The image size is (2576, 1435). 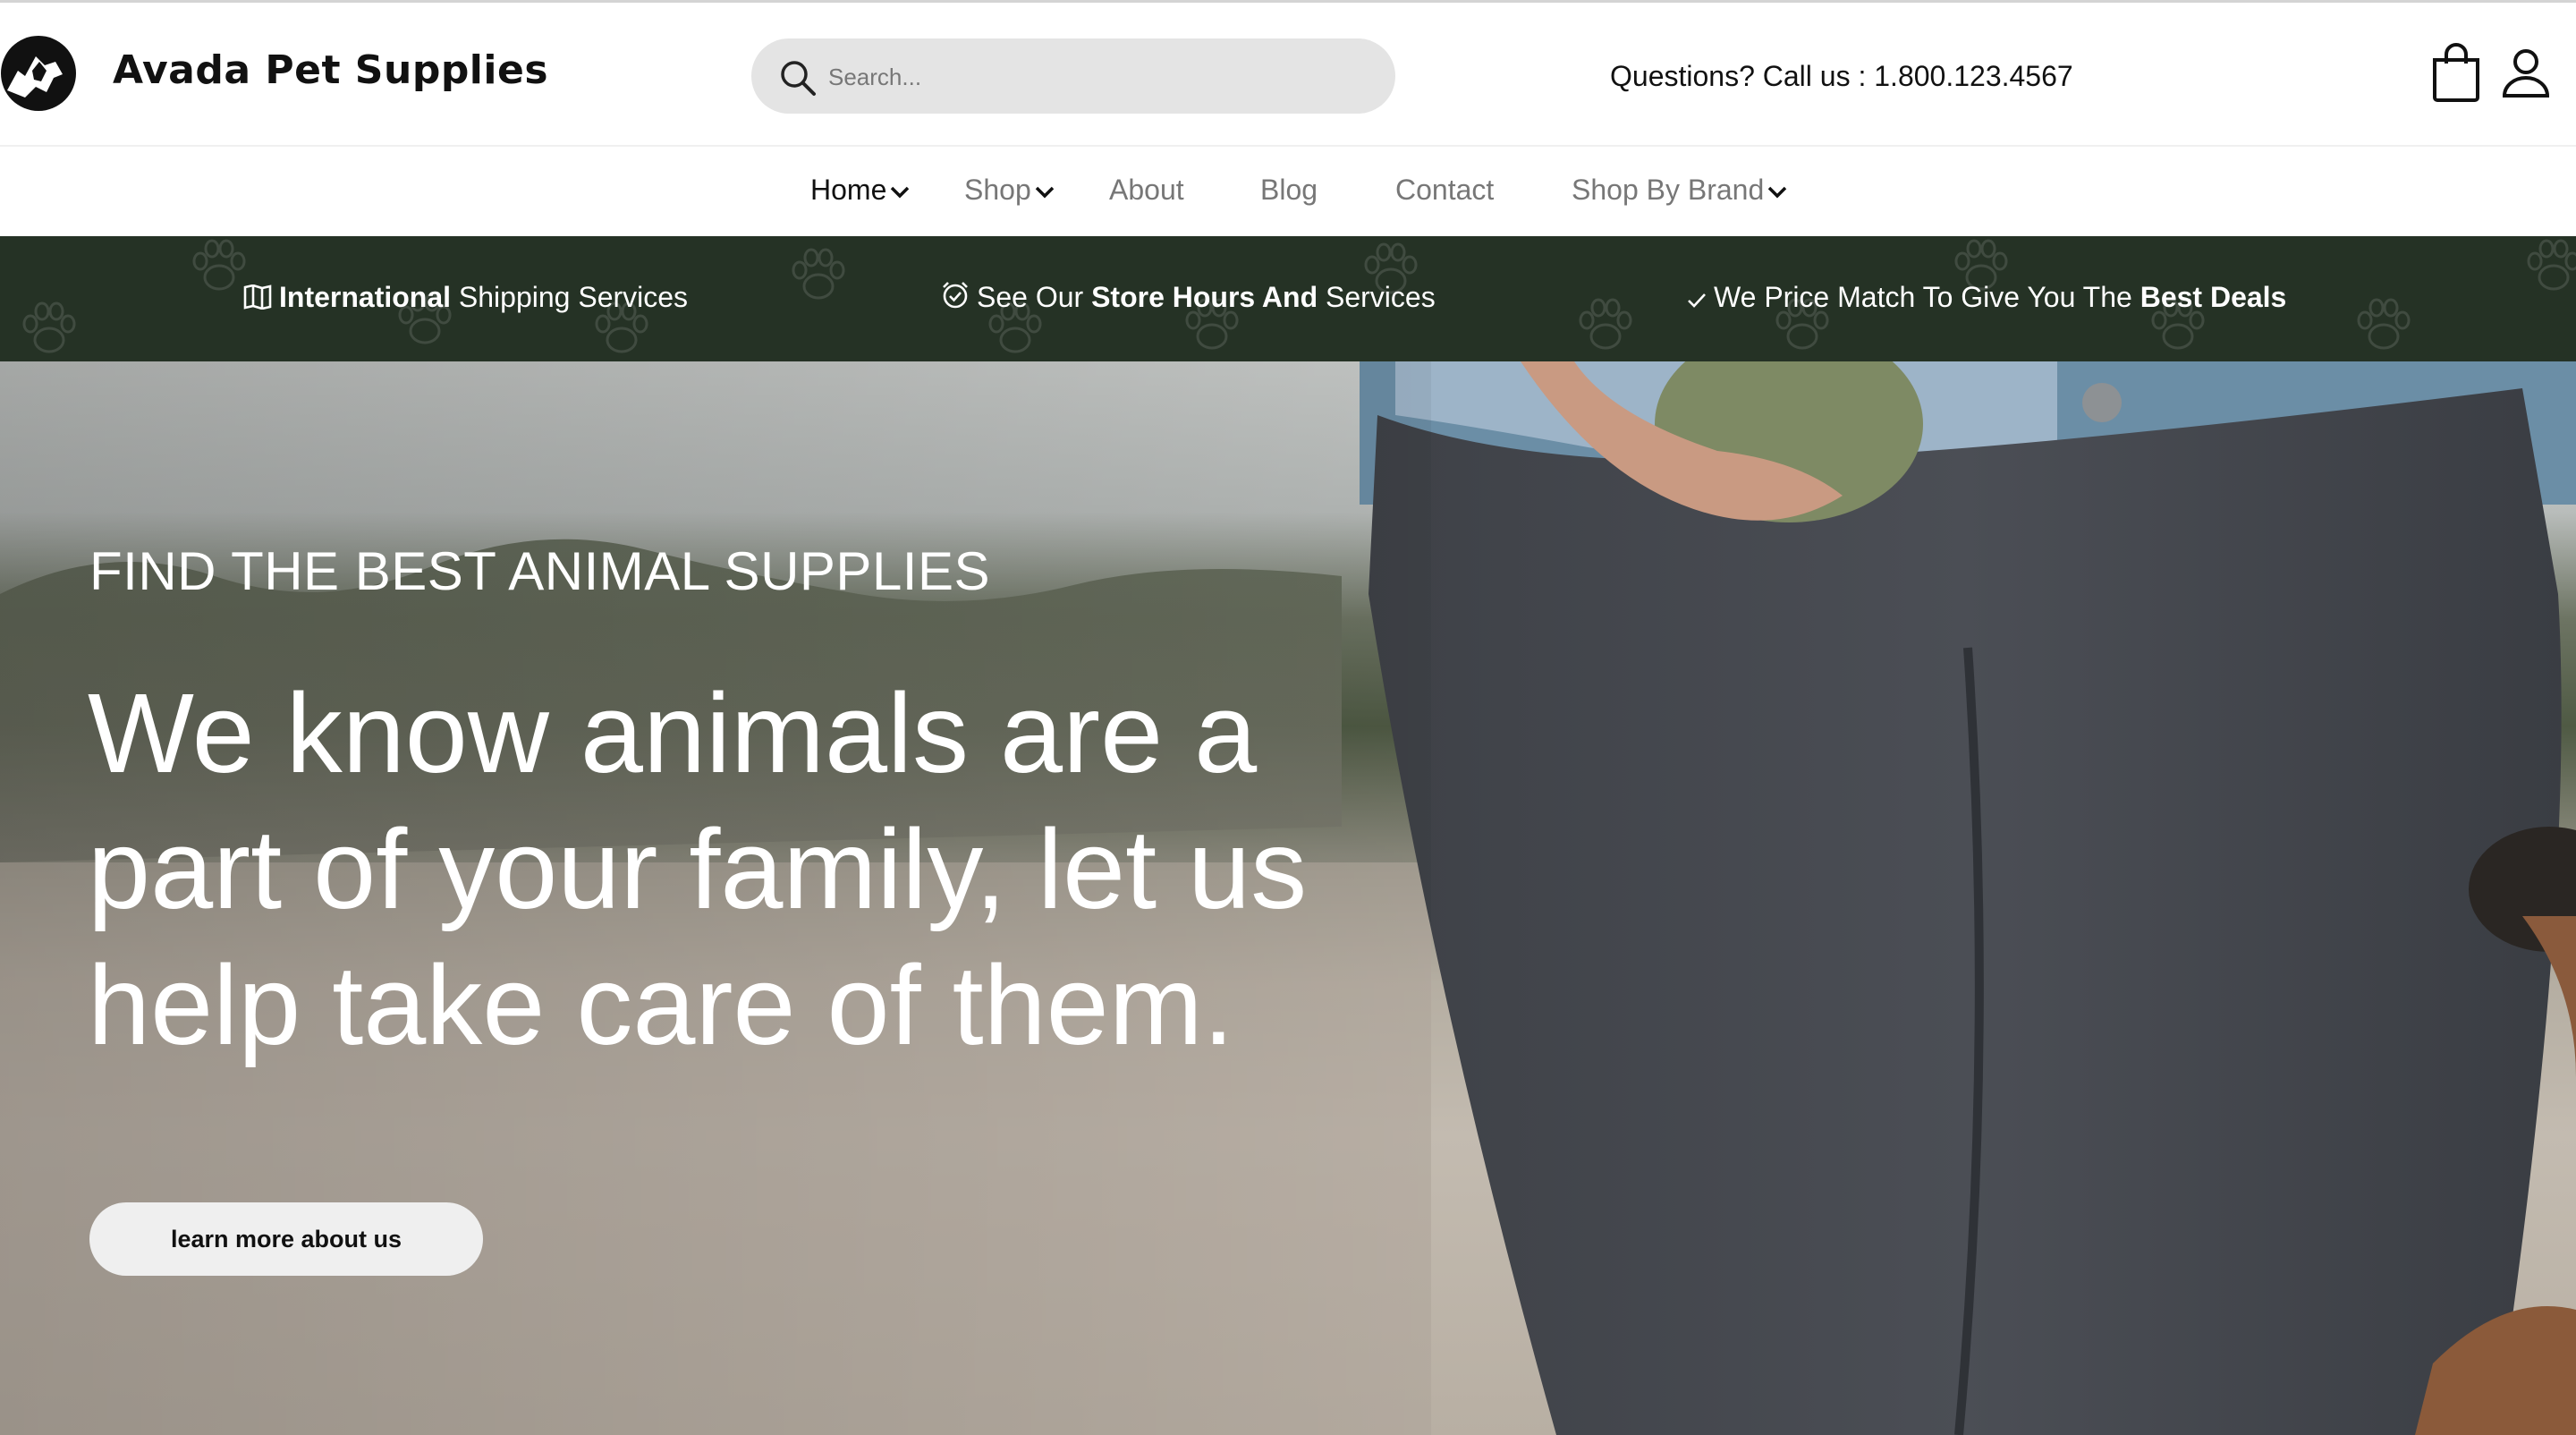 What do you see at coordinates (798, 78) in the screenshot?
I see `search-icon` at bounding box center [798, 78].